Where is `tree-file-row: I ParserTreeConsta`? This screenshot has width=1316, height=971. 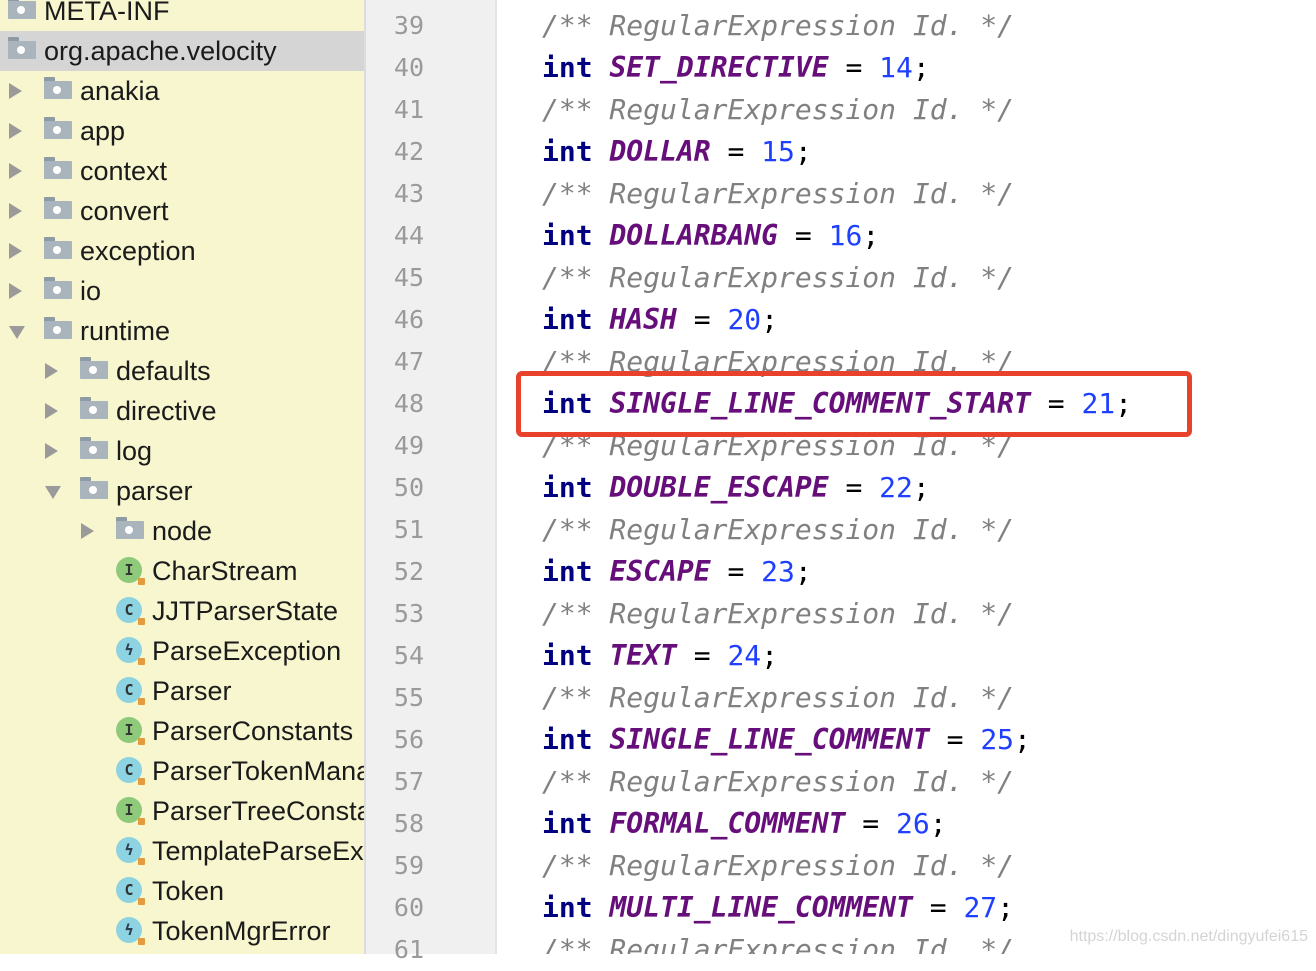
tree-file-row: I ParserTreeConsta is located at coordinates (182, 811).